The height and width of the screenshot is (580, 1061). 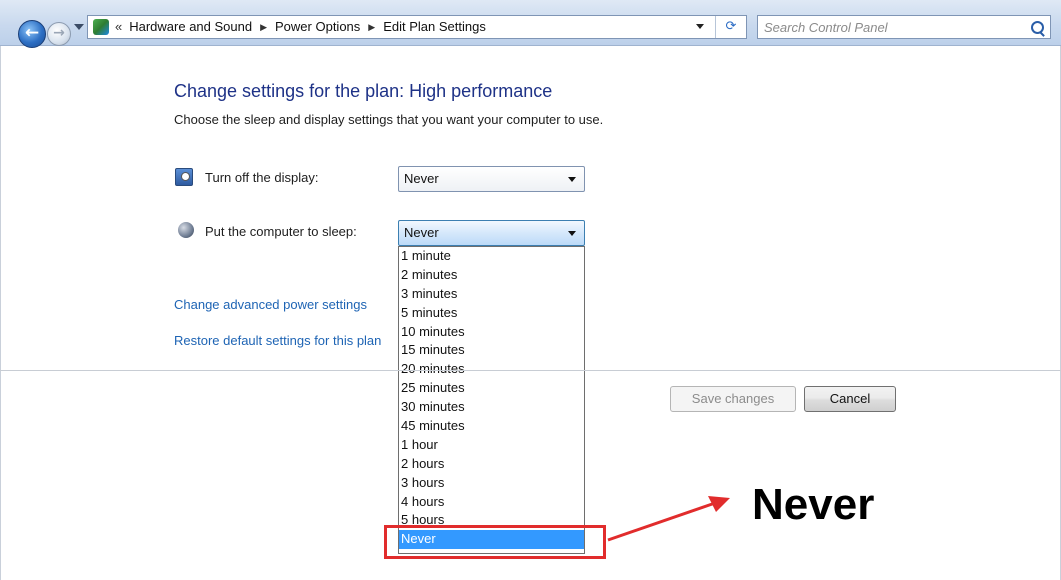 What do you see at coordinates (891, 27) in the screenshot?
I see `search-input` at bounding box center [891, 27].